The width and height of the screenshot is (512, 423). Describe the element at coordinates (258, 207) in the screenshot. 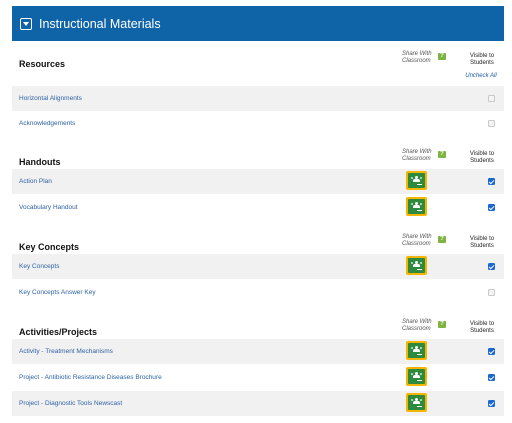

I see `material-row: Vocabulary Handout` at that location.